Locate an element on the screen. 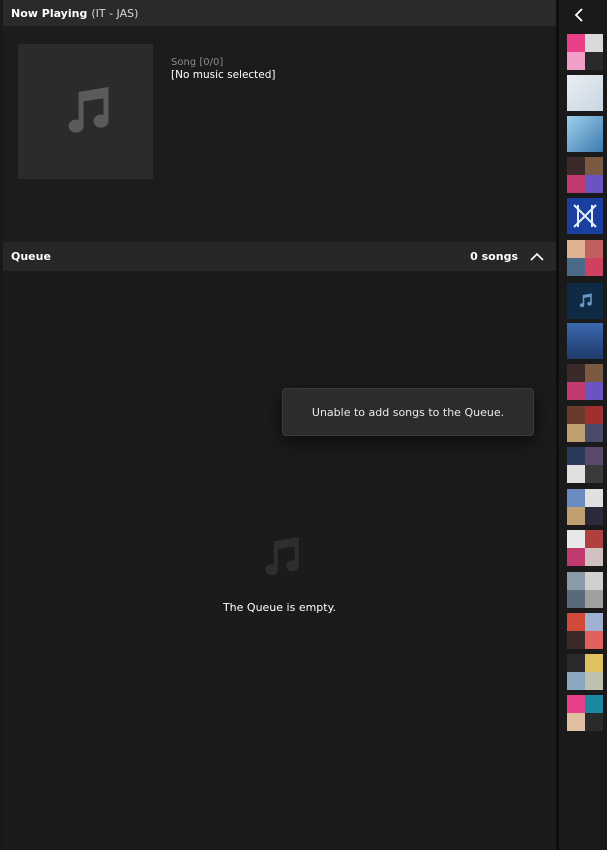  chevron-up-icon is located at coordinates (537, 256).